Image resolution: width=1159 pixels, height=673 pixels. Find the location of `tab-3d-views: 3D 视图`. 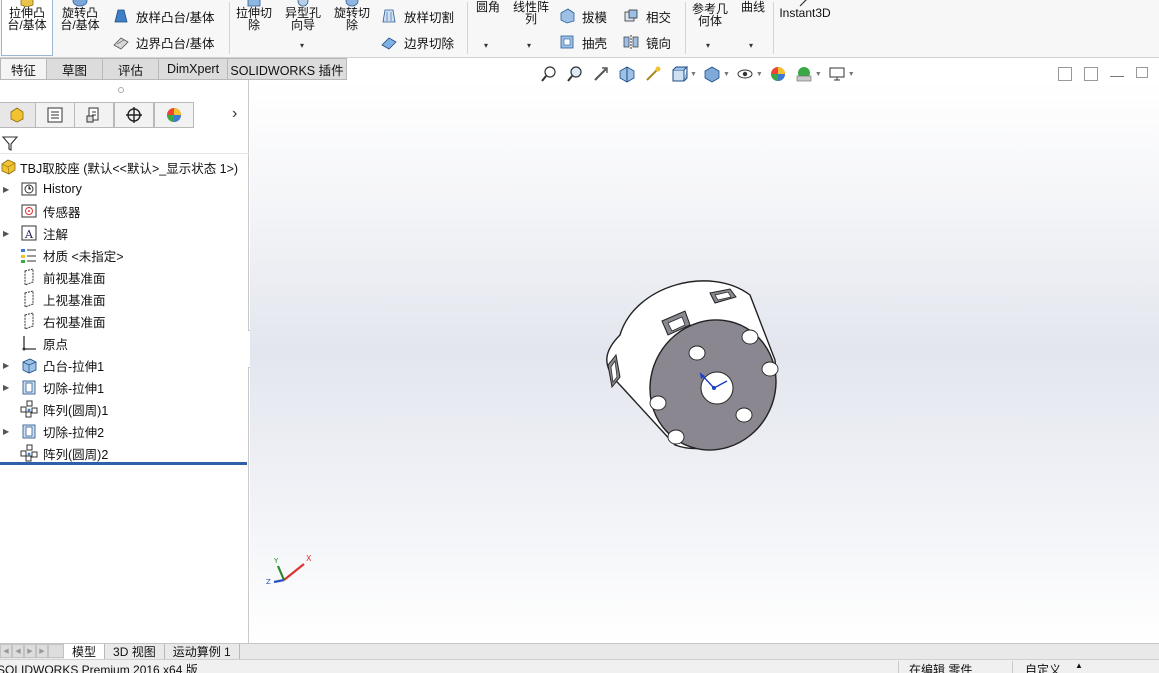

tab-3d-views: 3D 视图 is located at coordinates (135, 651).